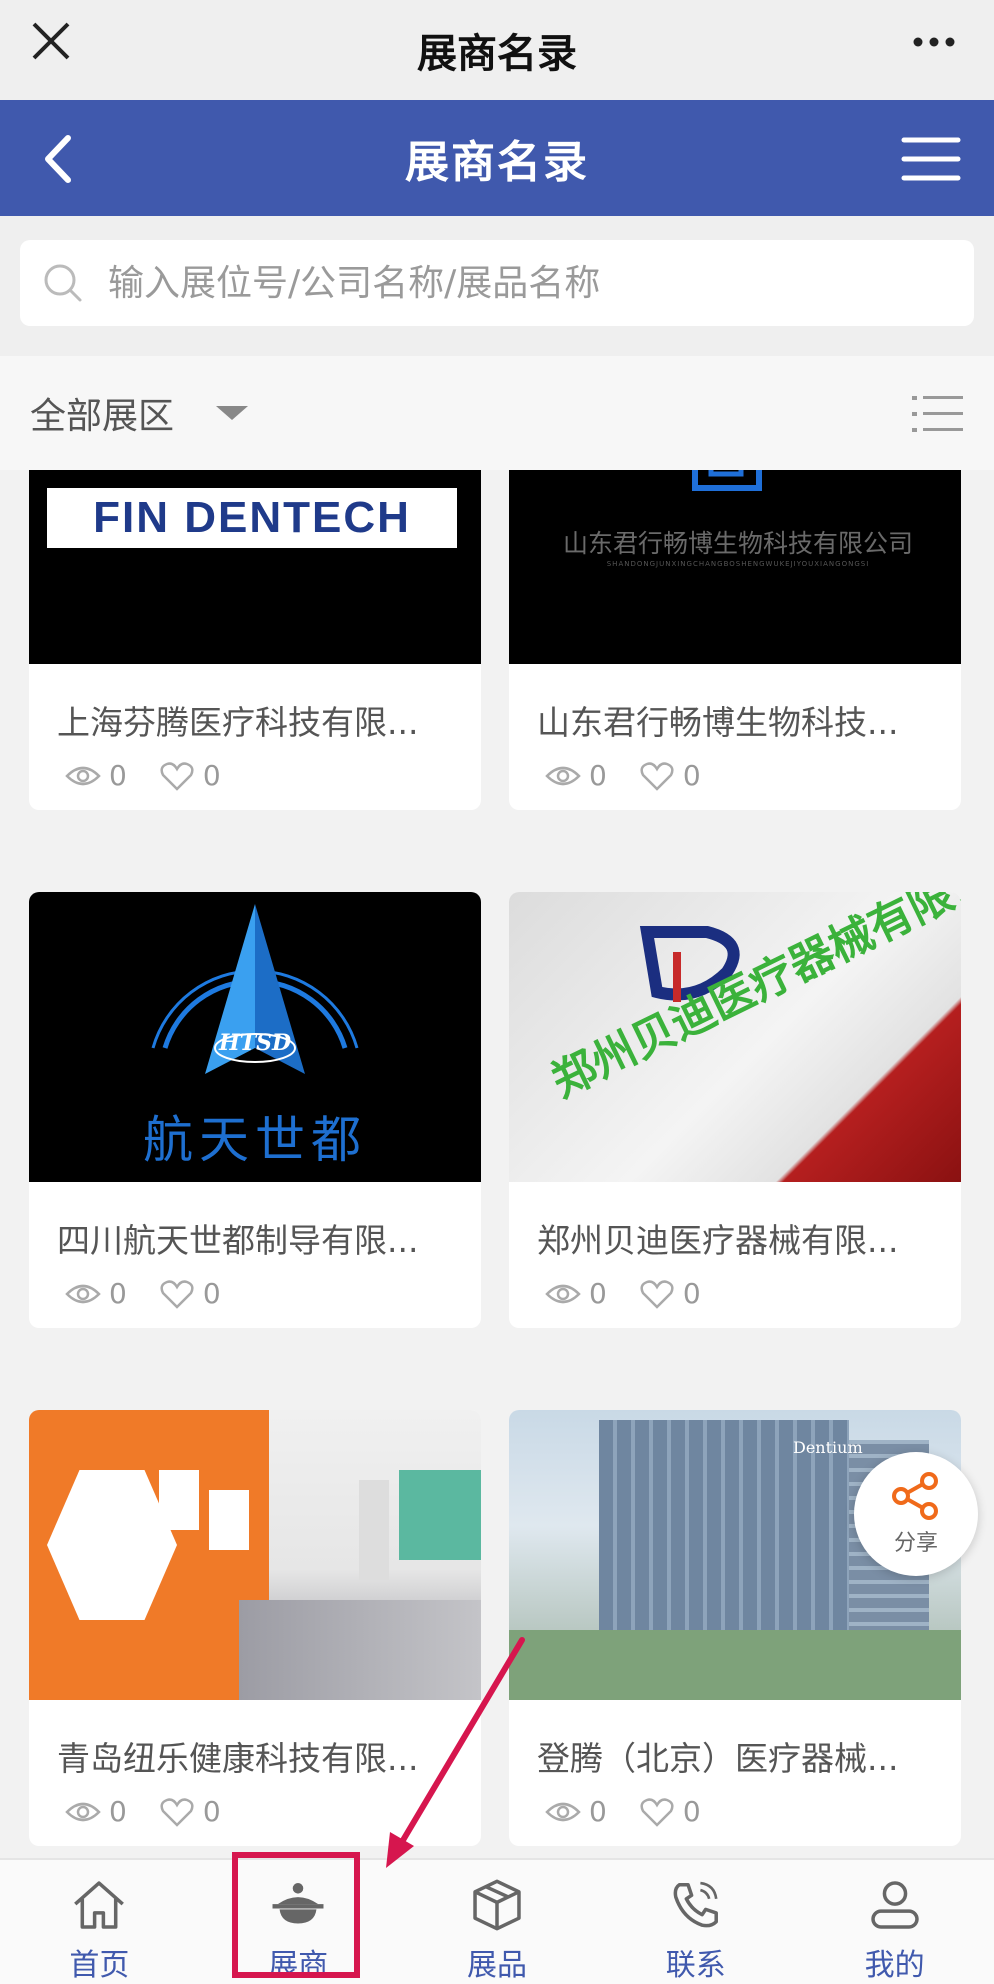 Image resolution: width=994 pixels, height=1984 pixels. Describe the element at coordinates (52, 42) in the screenshot. I see `close-icon` at that location.